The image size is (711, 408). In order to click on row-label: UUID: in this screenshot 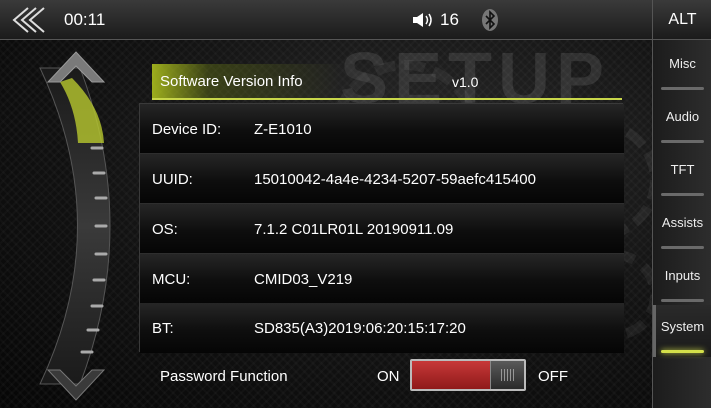, I will do `click(172, 179)`.